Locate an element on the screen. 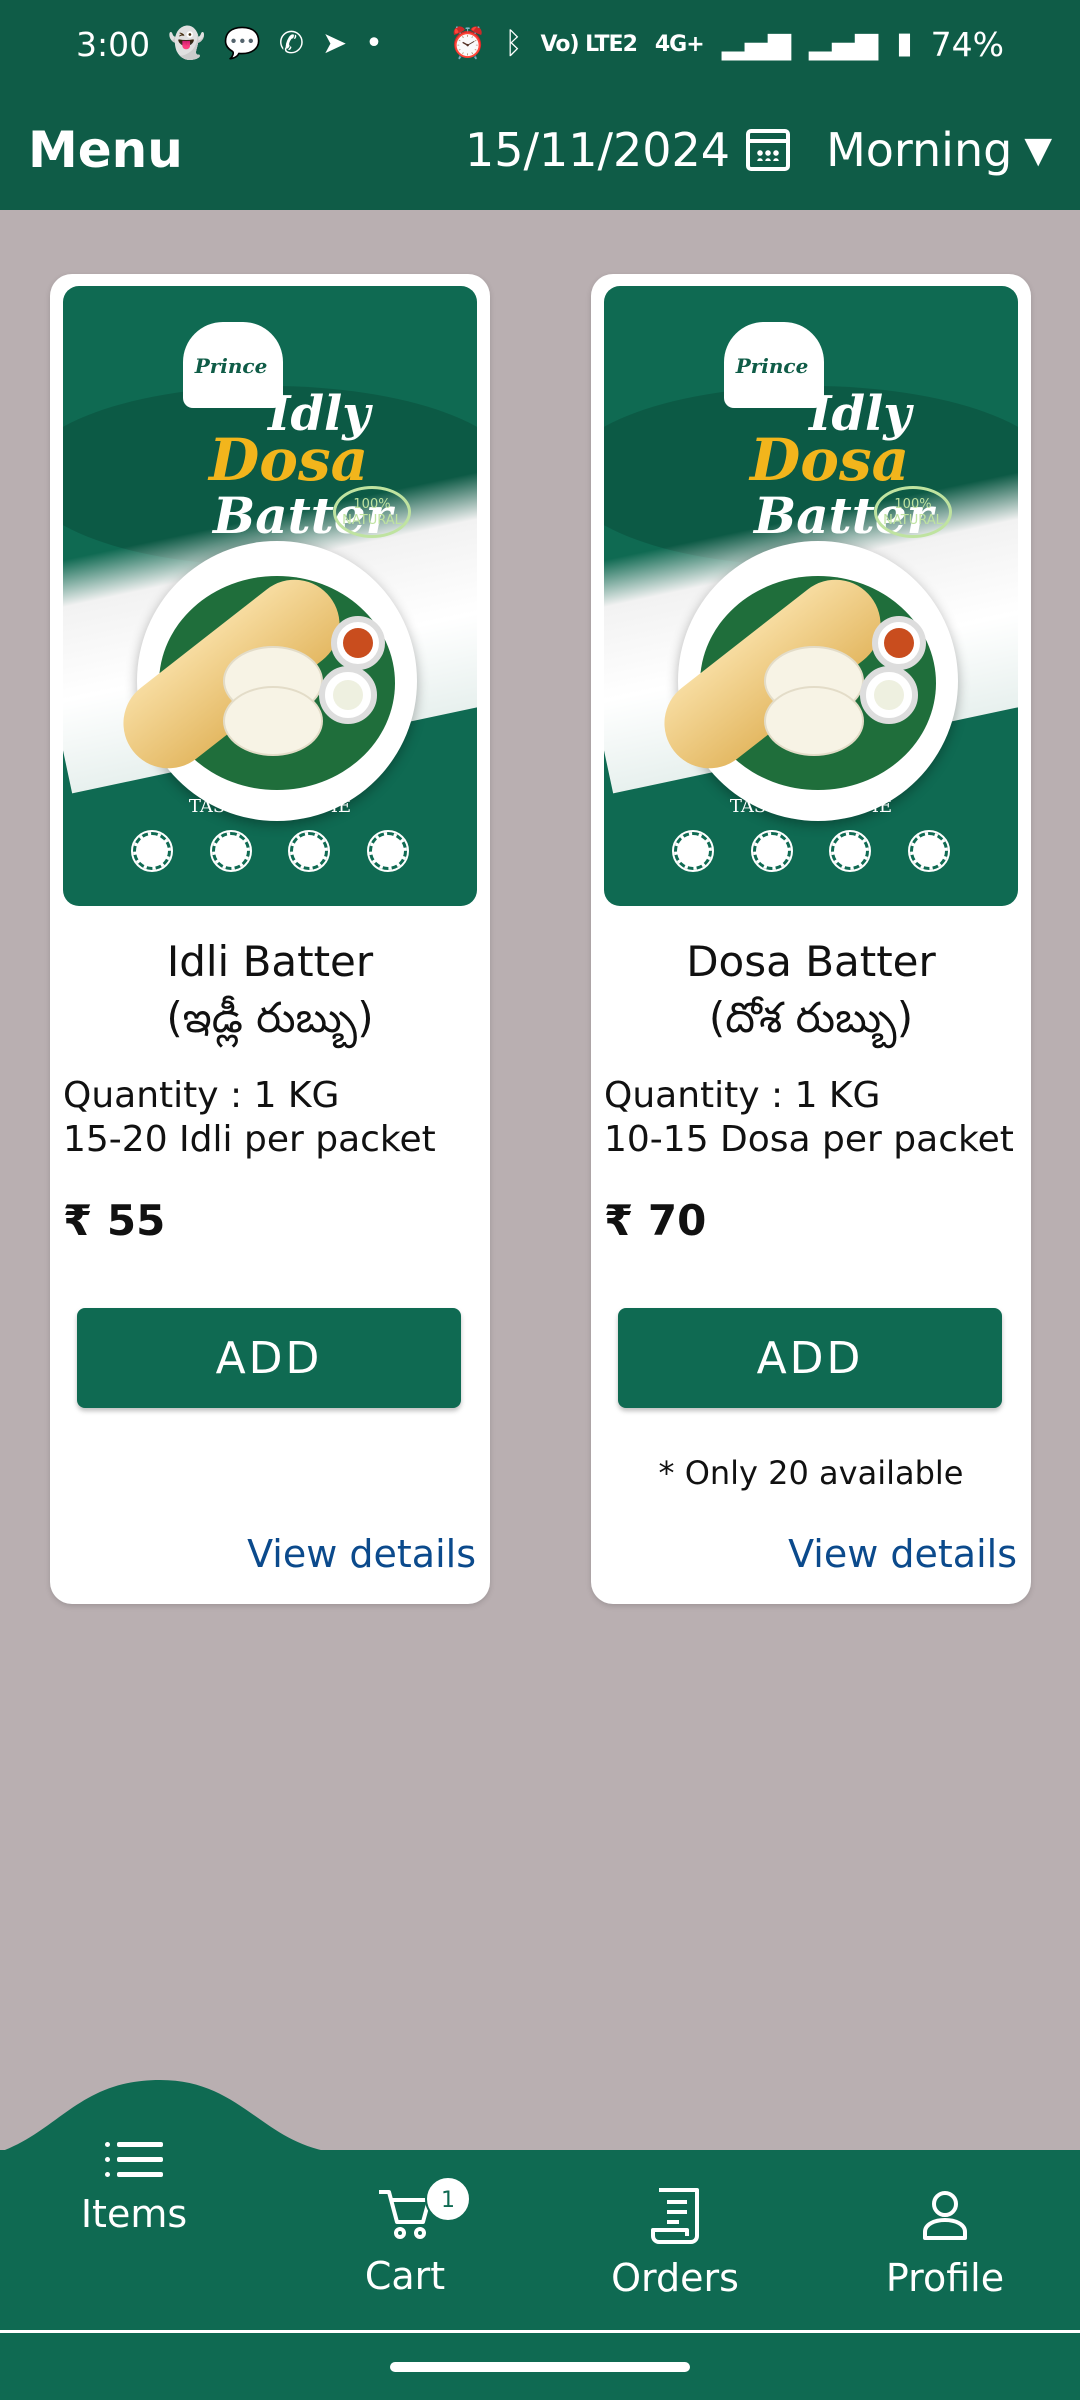 This screenshot has height=2400, width=1080. network-type: 4G+ is located at coordinates (679, 44).